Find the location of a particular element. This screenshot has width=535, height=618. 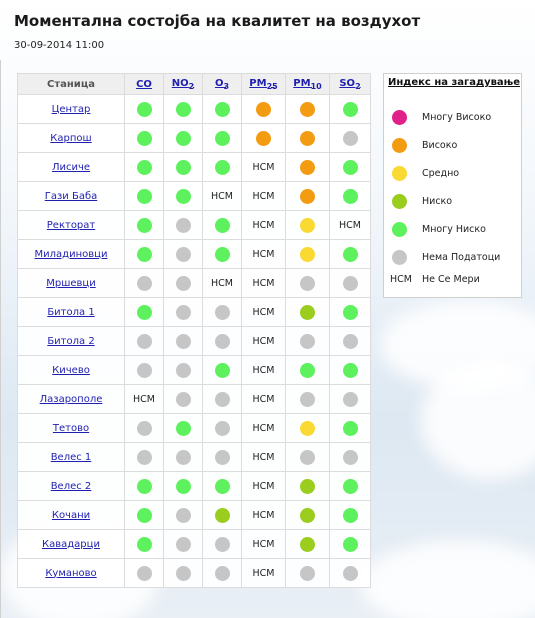

station-link: Тетово is located at coordinates (71, 428).